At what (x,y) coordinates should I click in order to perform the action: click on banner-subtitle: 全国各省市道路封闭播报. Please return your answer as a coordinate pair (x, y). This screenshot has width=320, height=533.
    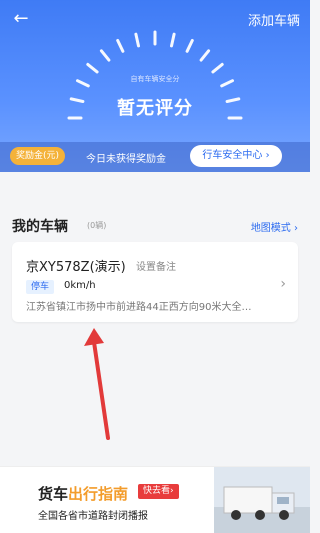
    Looking at the image, I should click on (93, 516).